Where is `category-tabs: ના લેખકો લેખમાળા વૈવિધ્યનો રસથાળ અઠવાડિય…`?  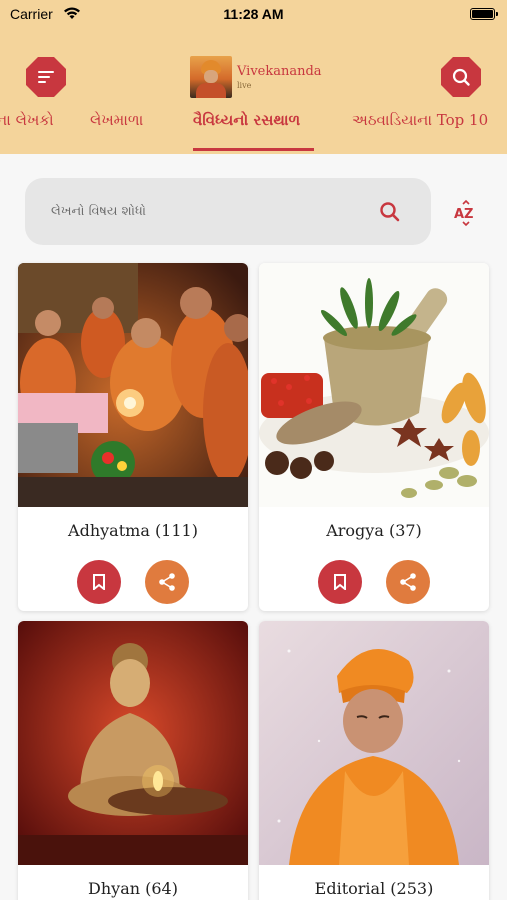 category-tabs: ના લેખકો લેખમાળા વૈવિધ્યનો રસથાળ અઠવાડિય… is located at coordinates (253, 131).